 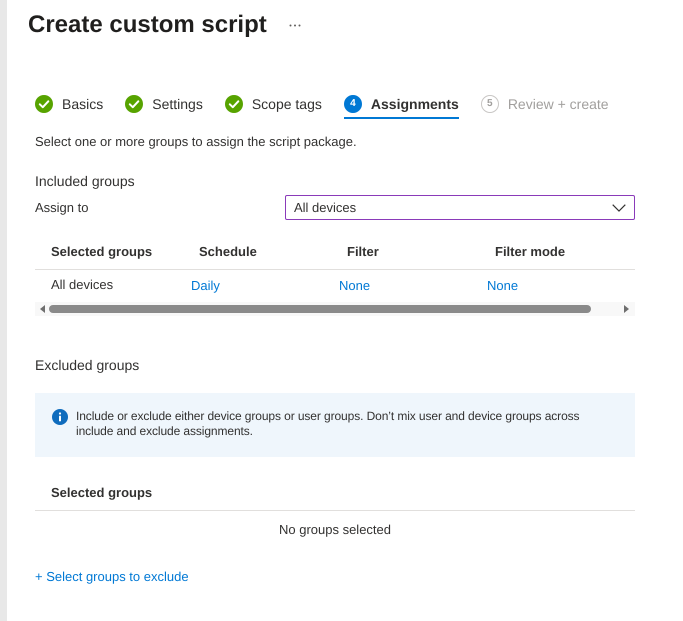 What do you see at coordinates (87, 365) in the screenshot?
I see `section-heading: Excluded groups` at bounding box center [87, 365].